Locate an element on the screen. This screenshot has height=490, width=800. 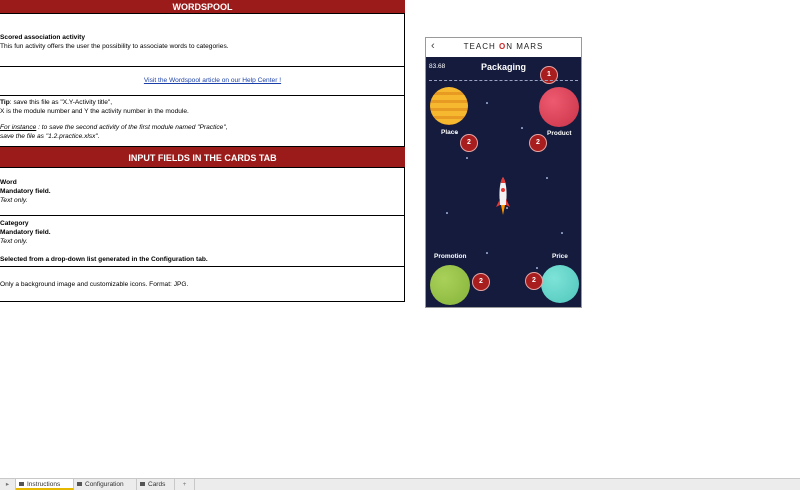
tab-instructions-label: Instructions is located at coordinates (44, 484).